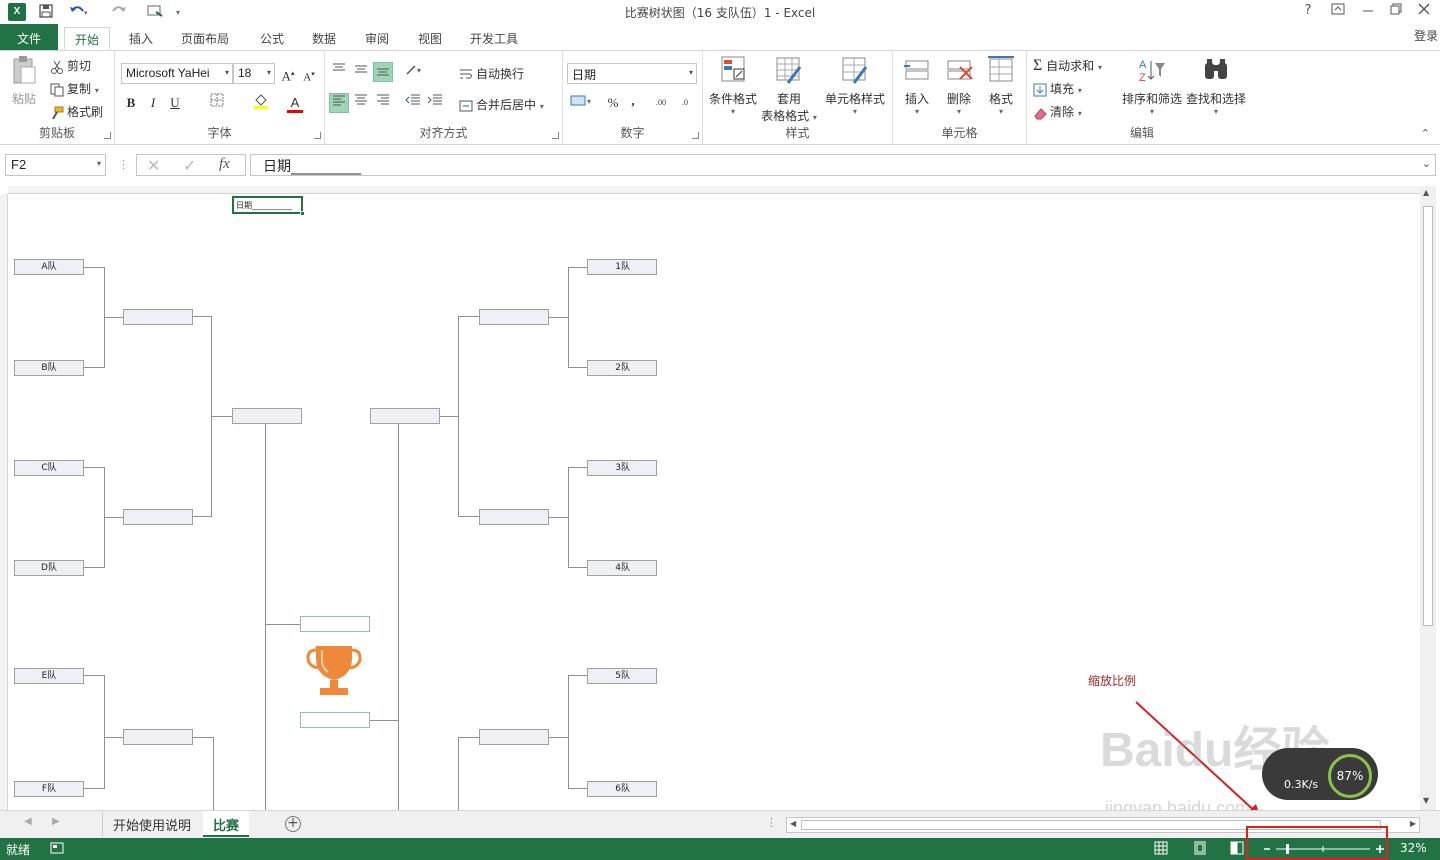  What do you see at coordinates (1200, 849) in the screenshot?
I see `page-layout-view-icon` at bounding box center [1200, 849].